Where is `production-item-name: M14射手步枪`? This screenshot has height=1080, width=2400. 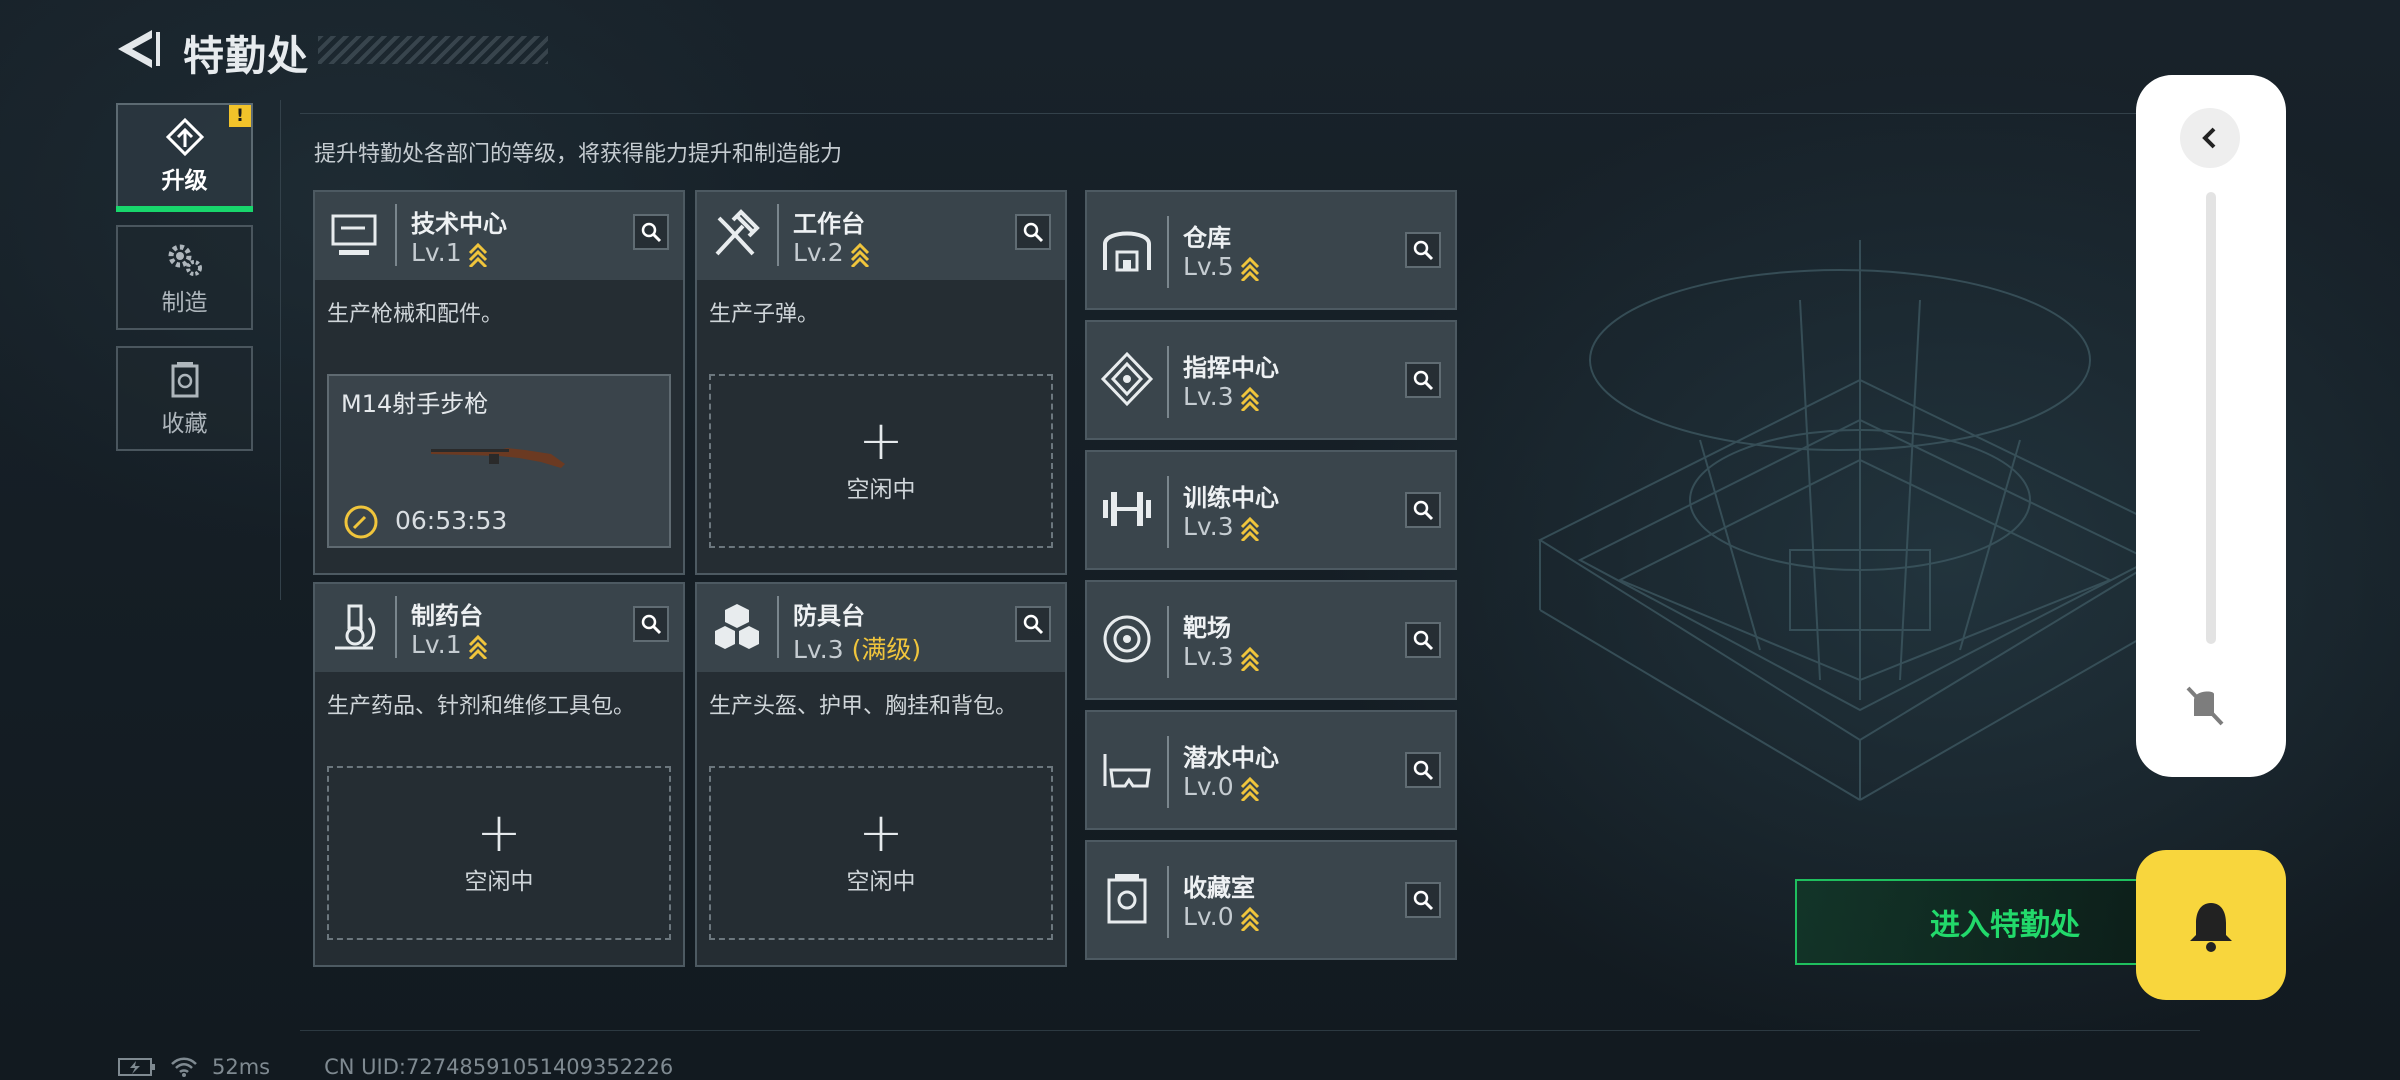 production-item-name: M14射手步枪 is located at coordinates (415, 404).